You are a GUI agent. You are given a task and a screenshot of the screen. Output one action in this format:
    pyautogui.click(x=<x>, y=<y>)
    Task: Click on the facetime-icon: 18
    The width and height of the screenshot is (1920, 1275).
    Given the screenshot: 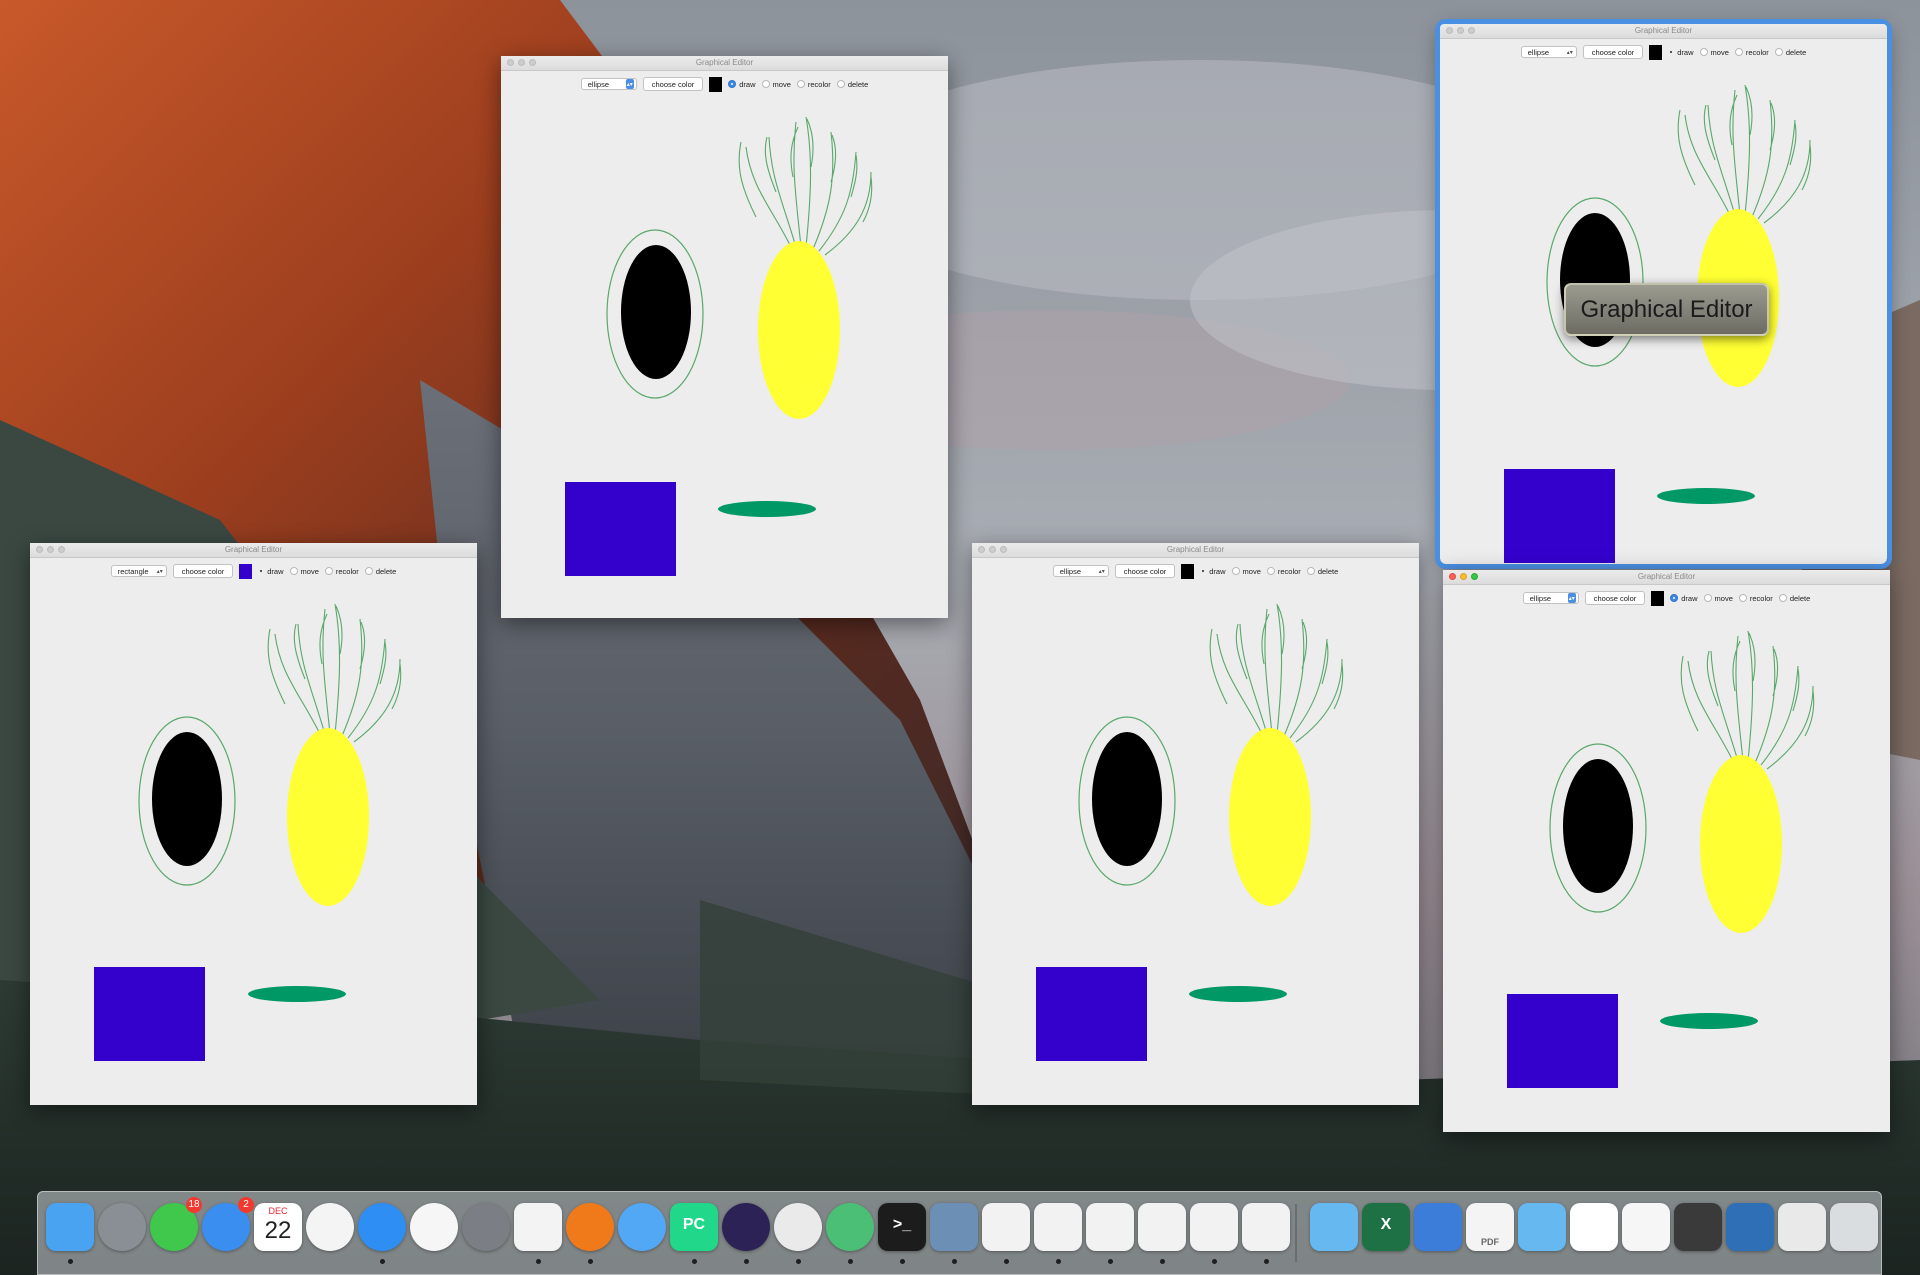 What is the action you would take?
    pyautogui.click(x=176, y=1226)
    